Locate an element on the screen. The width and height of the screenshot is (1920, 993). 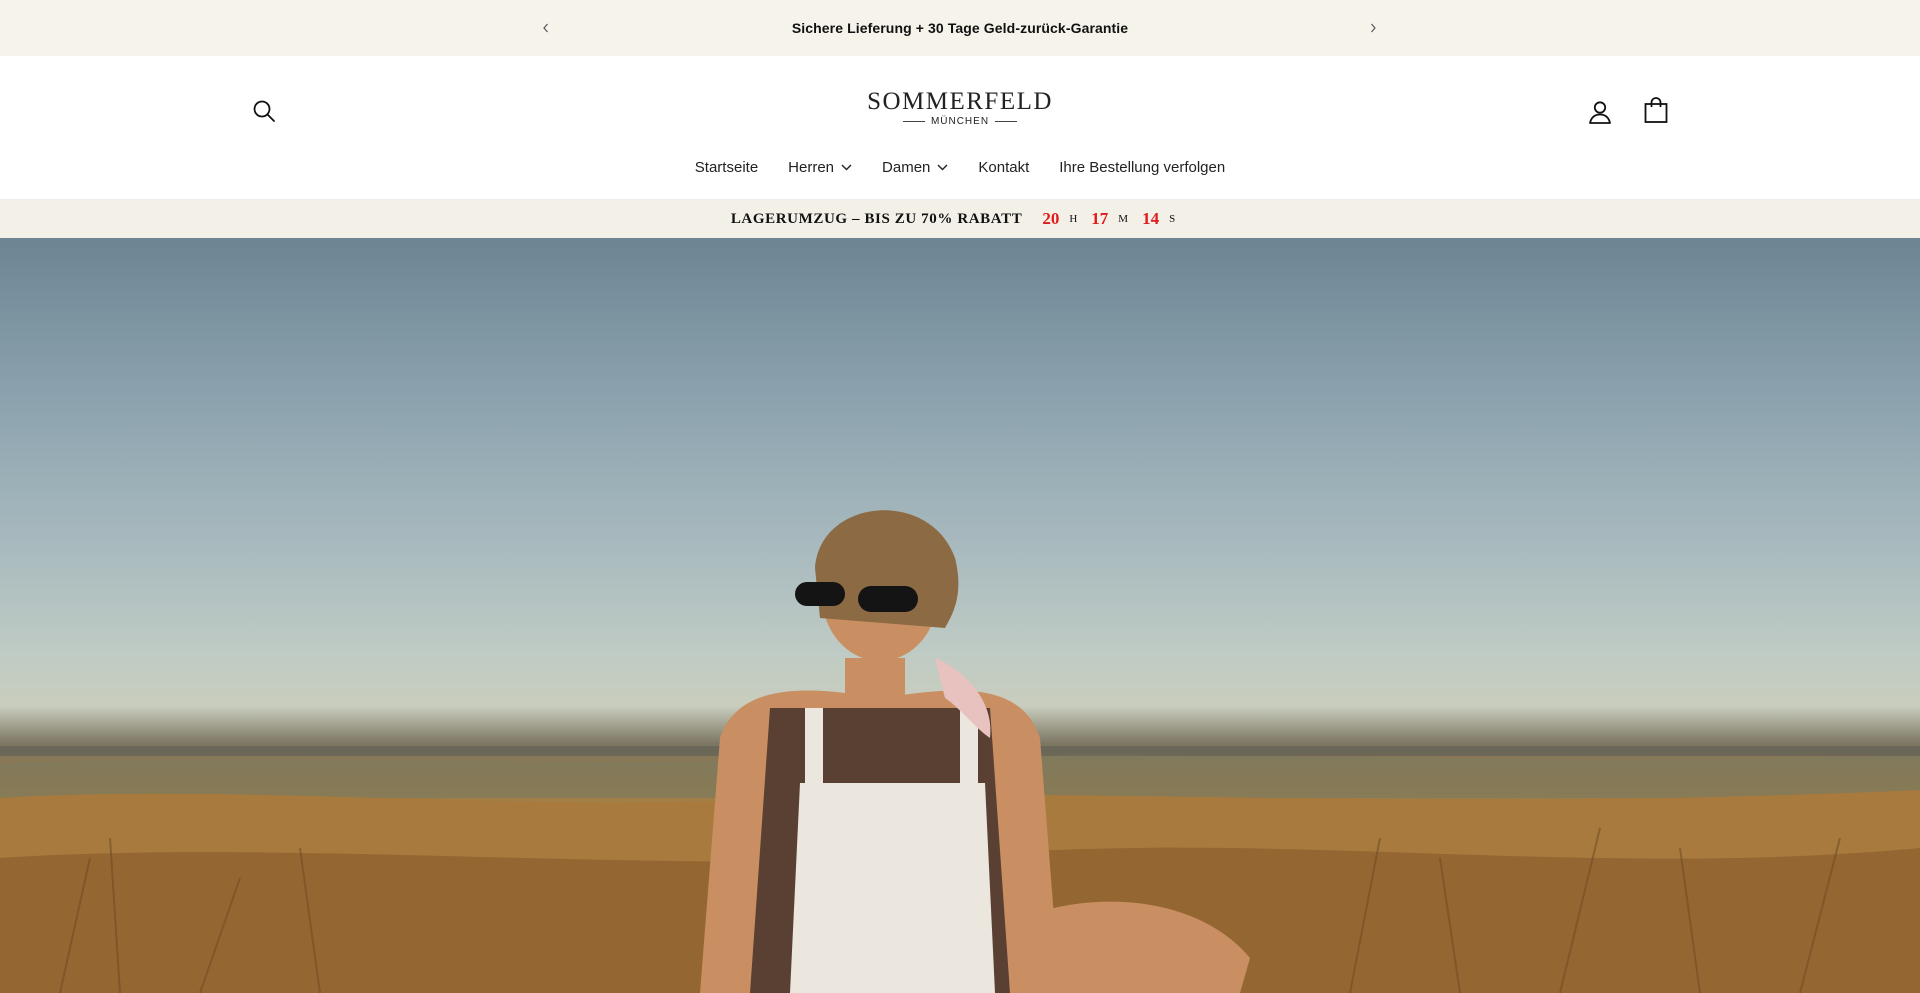
chevron-right-icon is located at coordinates (1373, 28).